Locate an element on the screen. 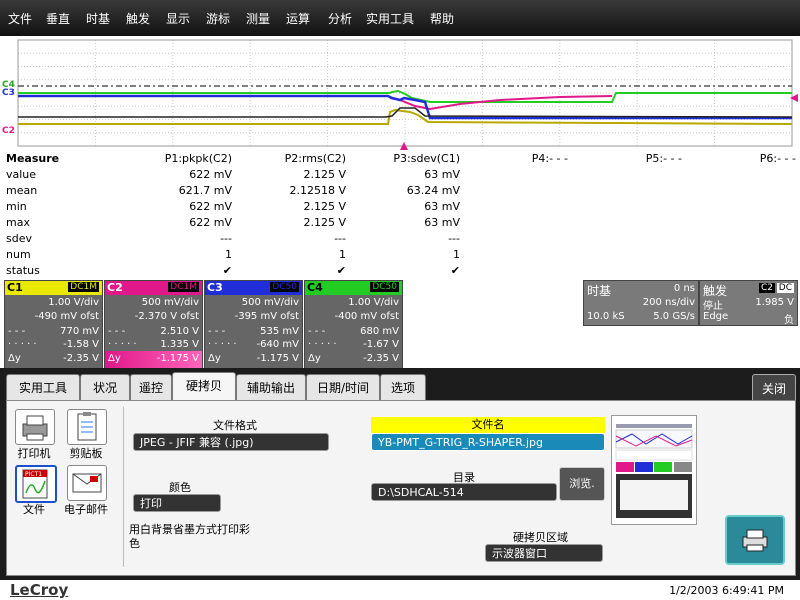 This screenshot has width=800, height=600. measure-row-label: mean is located at coordinates (22, 190).